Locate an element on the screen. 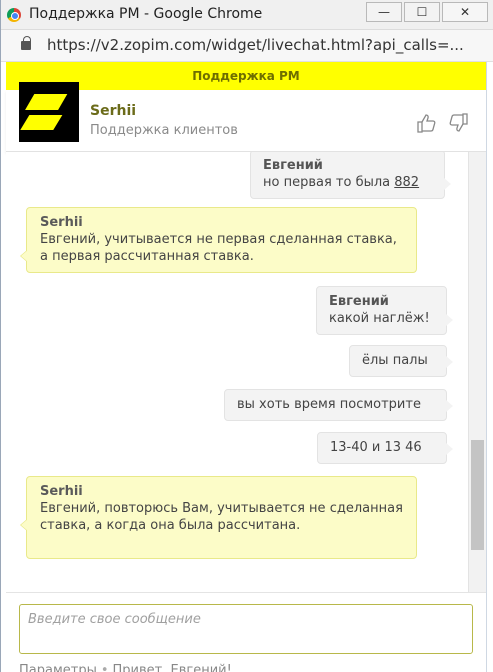 The image size is (493, 672). visitor-message: Евгений какой наглёж! is located at coordinates (384, 310).